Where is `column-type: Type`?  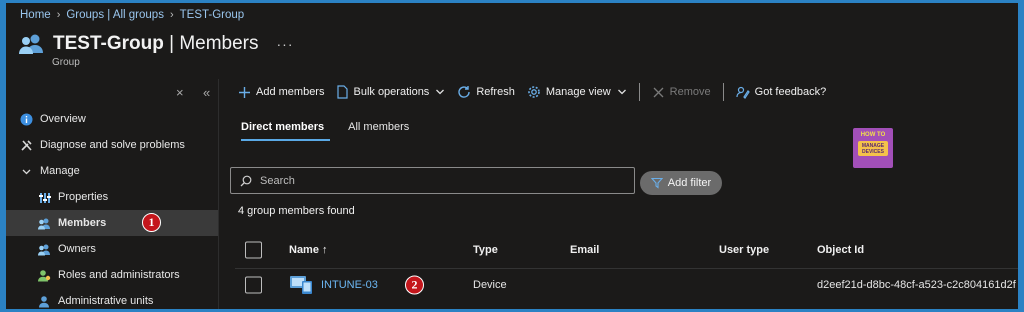 column-type: Type is located at coordinates (485, 250).